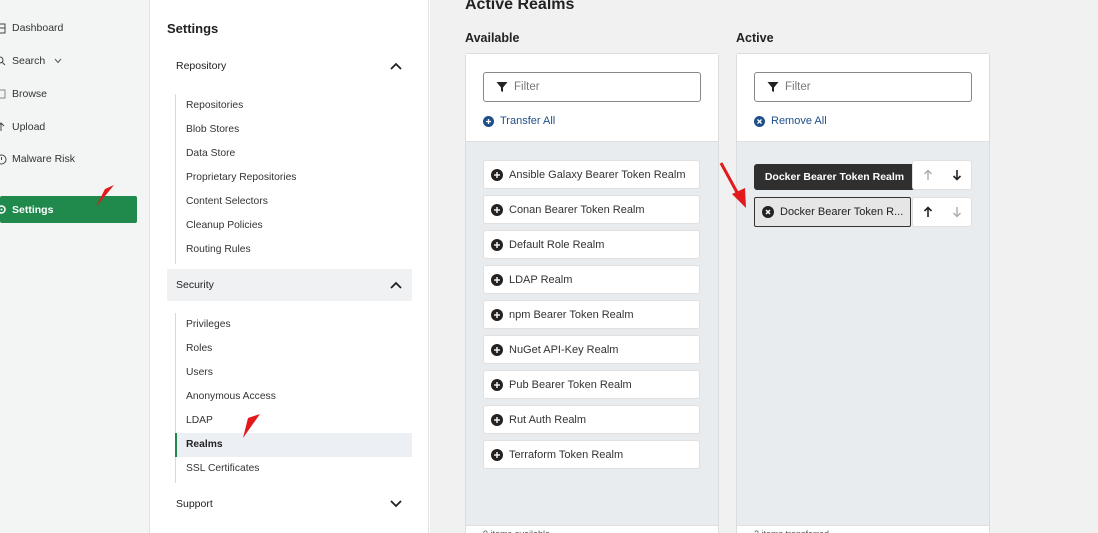  Describe the element at coordinates (4, 209) in the screenshot. I see `gear-icon` at that location.